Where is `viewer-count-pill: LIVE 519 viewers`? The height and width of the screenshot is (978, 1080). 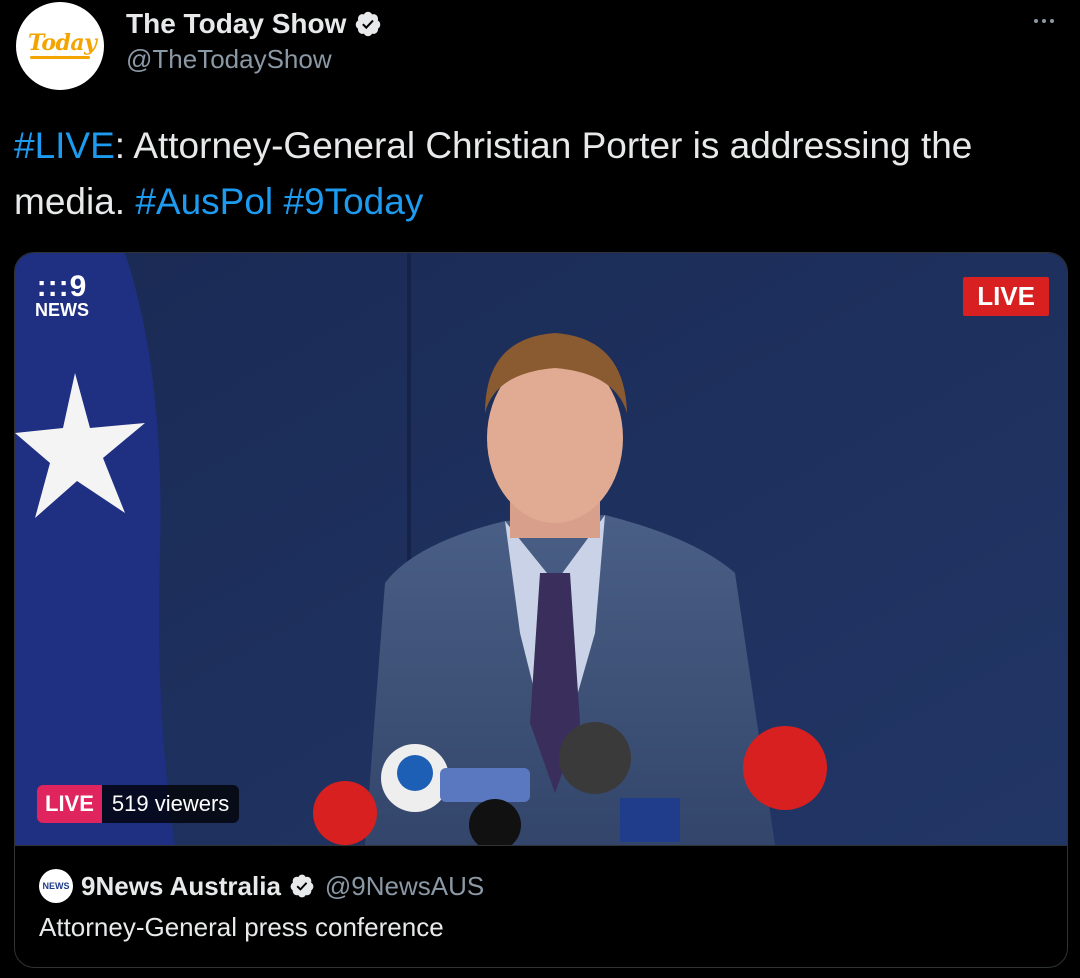 viewer-count-pill: LIVE 519 viewers is located at coordinates (138, 804).